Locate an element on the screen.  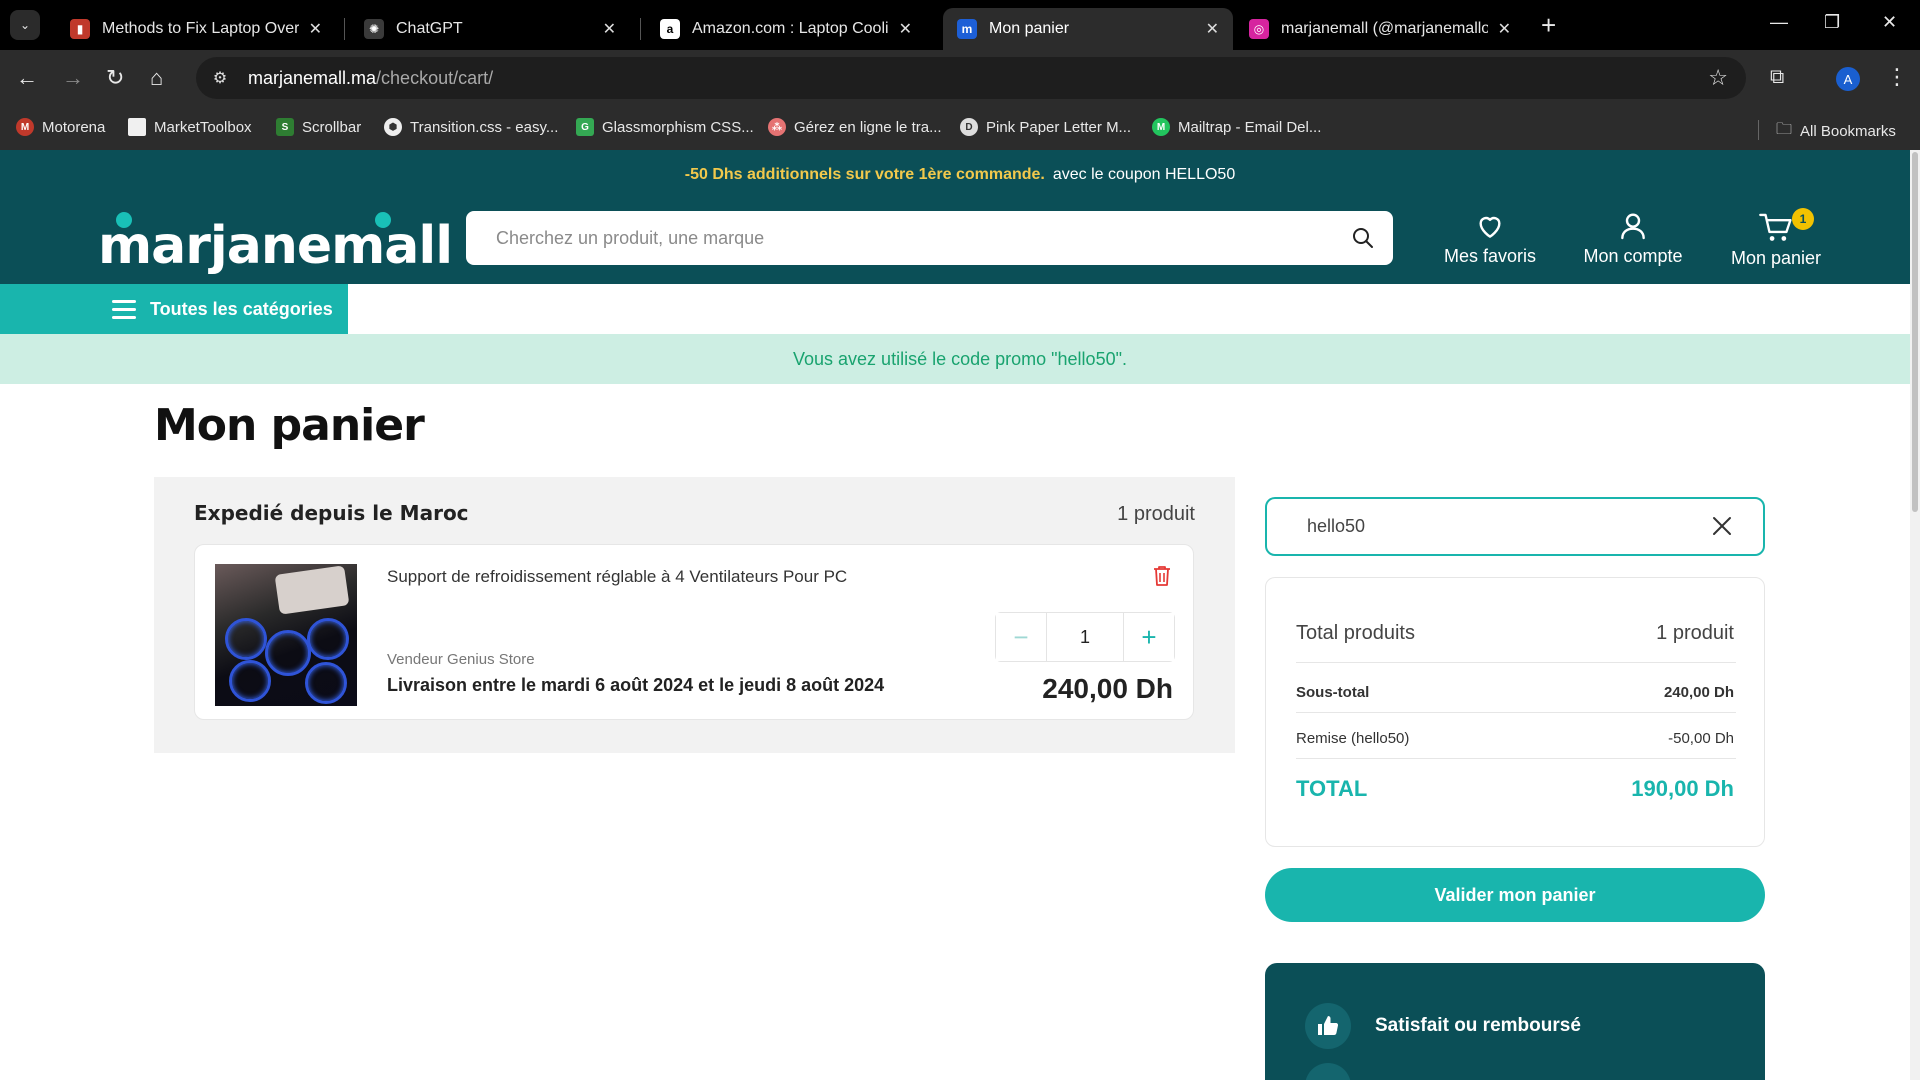
tab-favicon-icon: m is located at coordinates (967, 29).